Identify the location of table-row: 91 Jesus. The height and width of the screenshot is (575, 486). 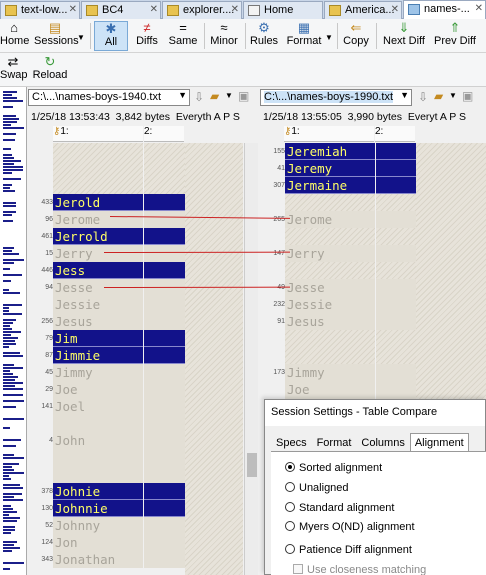
(338, 321).